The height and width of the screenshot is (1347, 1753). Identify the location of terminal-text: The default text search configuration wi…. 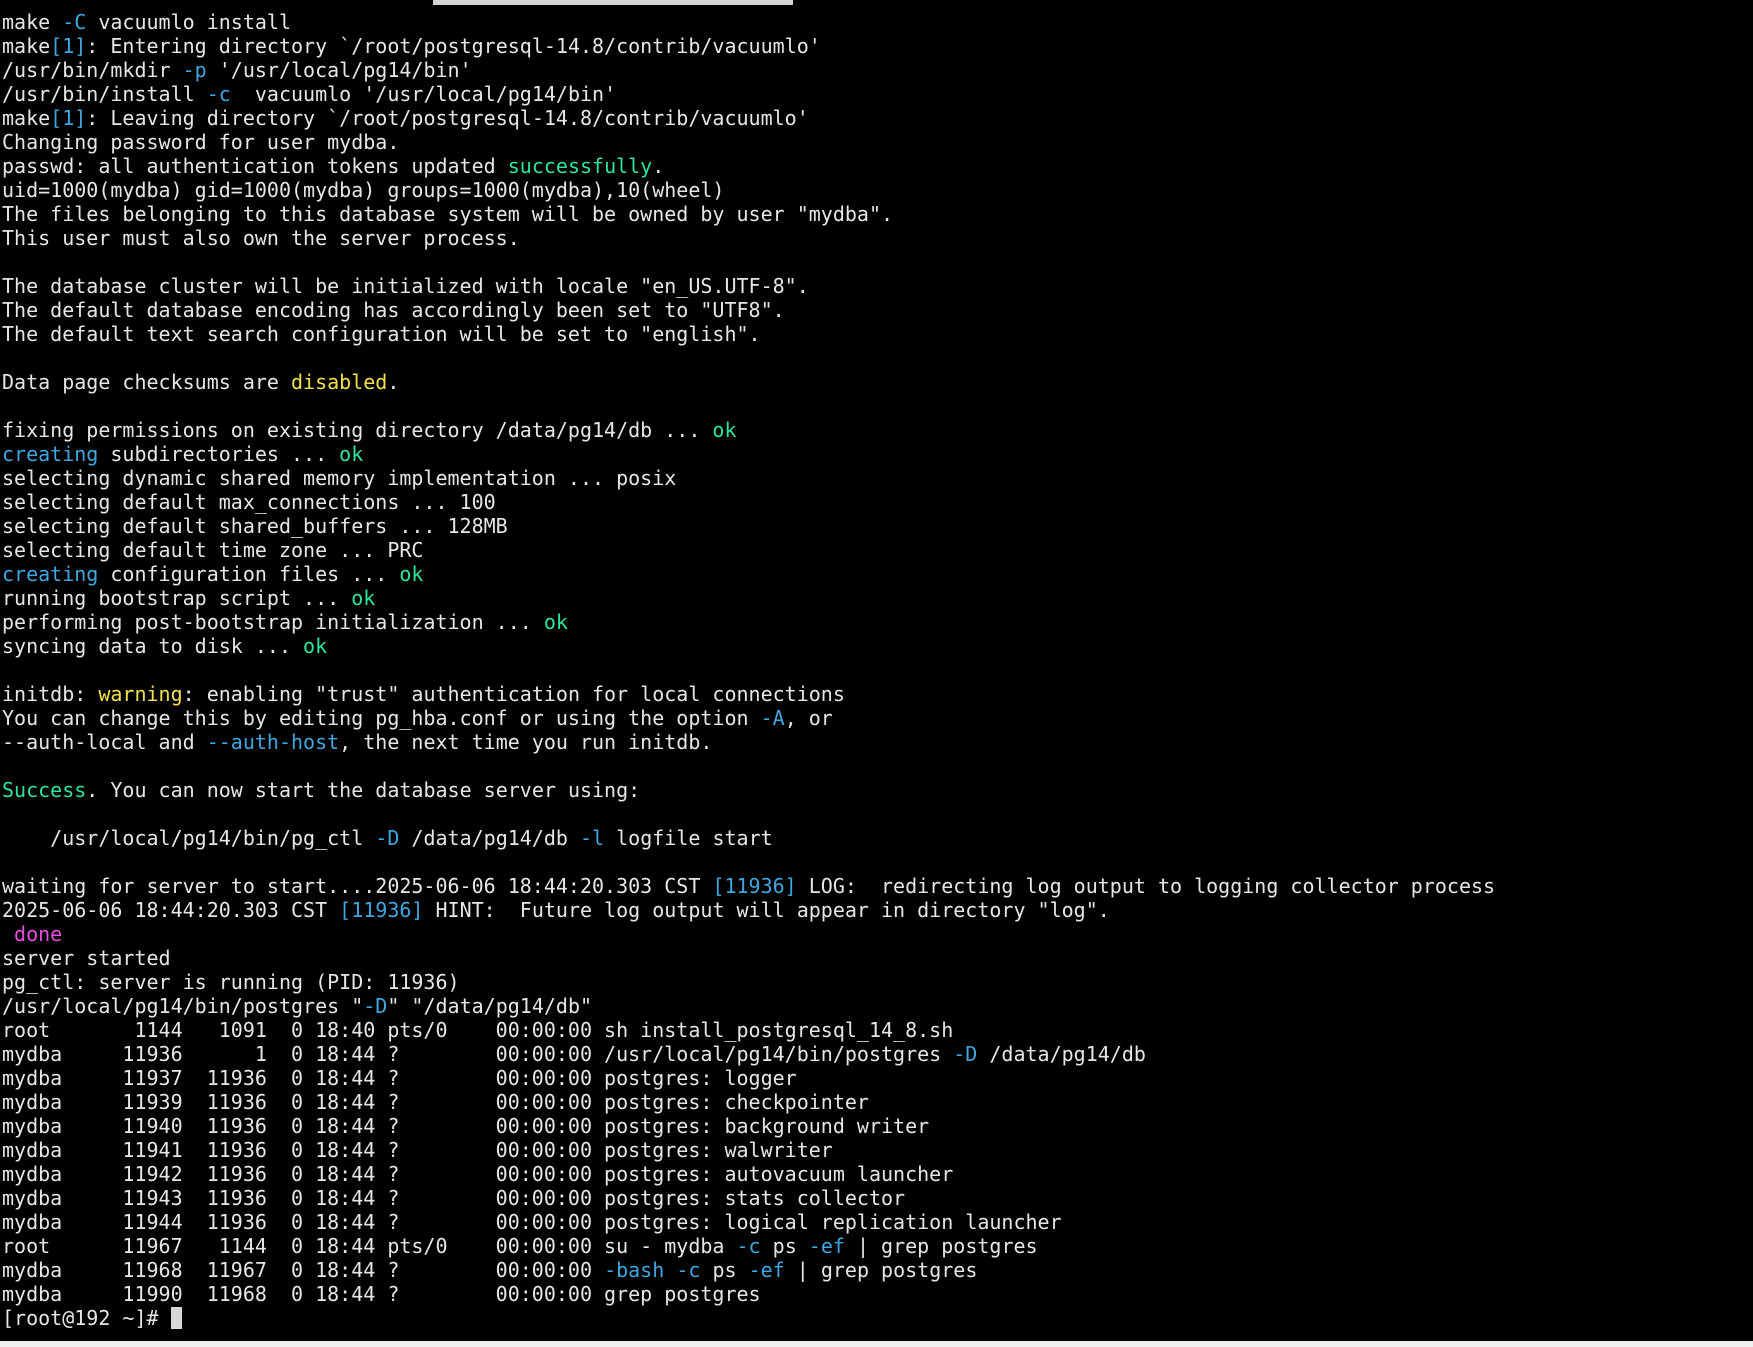
(381, 334).